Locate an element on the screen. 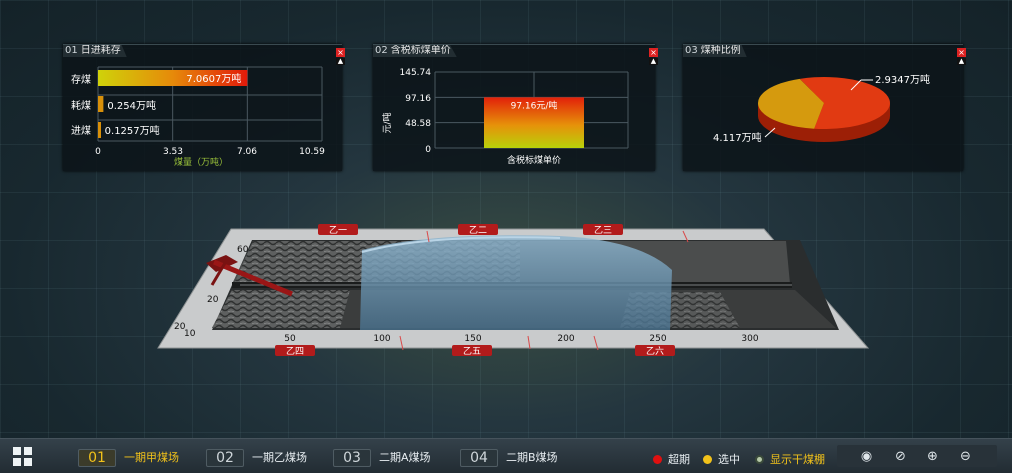 This screenshot has height=473, width=1012. x-tick-label: 250 is located at coordinates (657, 339).